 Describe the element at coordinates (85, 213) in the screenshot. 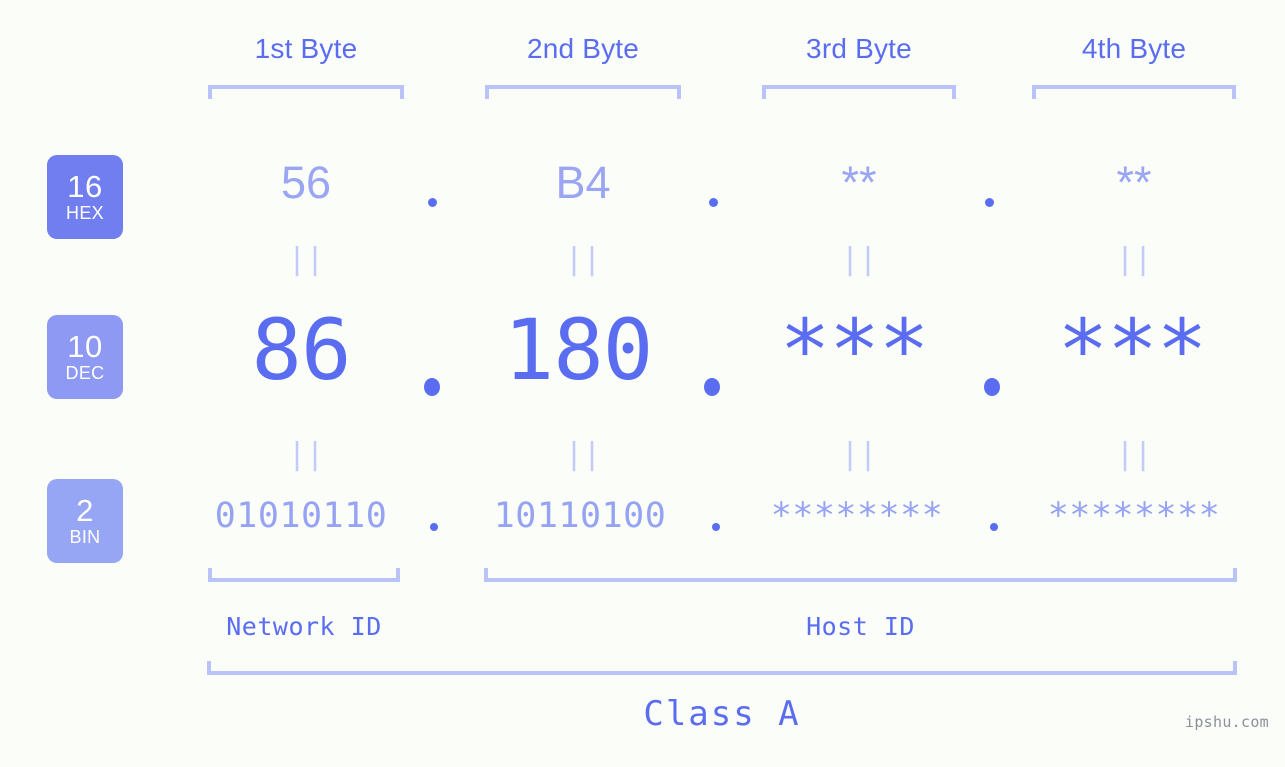

I see `radix-badge-hex-name: HEX` at that location.